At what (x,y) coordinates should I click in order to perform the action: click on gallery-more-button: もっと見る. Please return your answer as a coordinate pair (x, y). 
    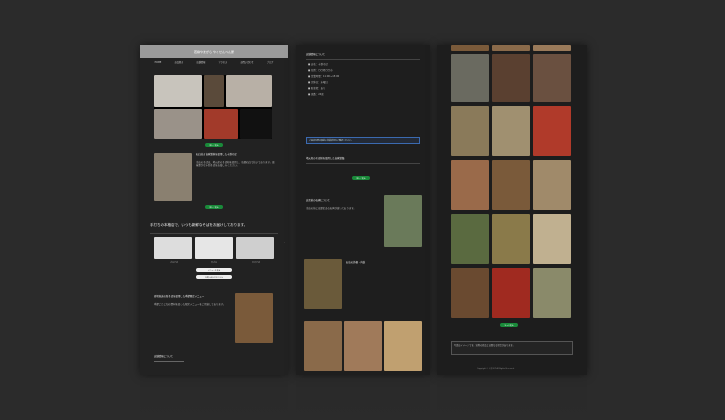
    Looking at the image, I should click on (509, 325).